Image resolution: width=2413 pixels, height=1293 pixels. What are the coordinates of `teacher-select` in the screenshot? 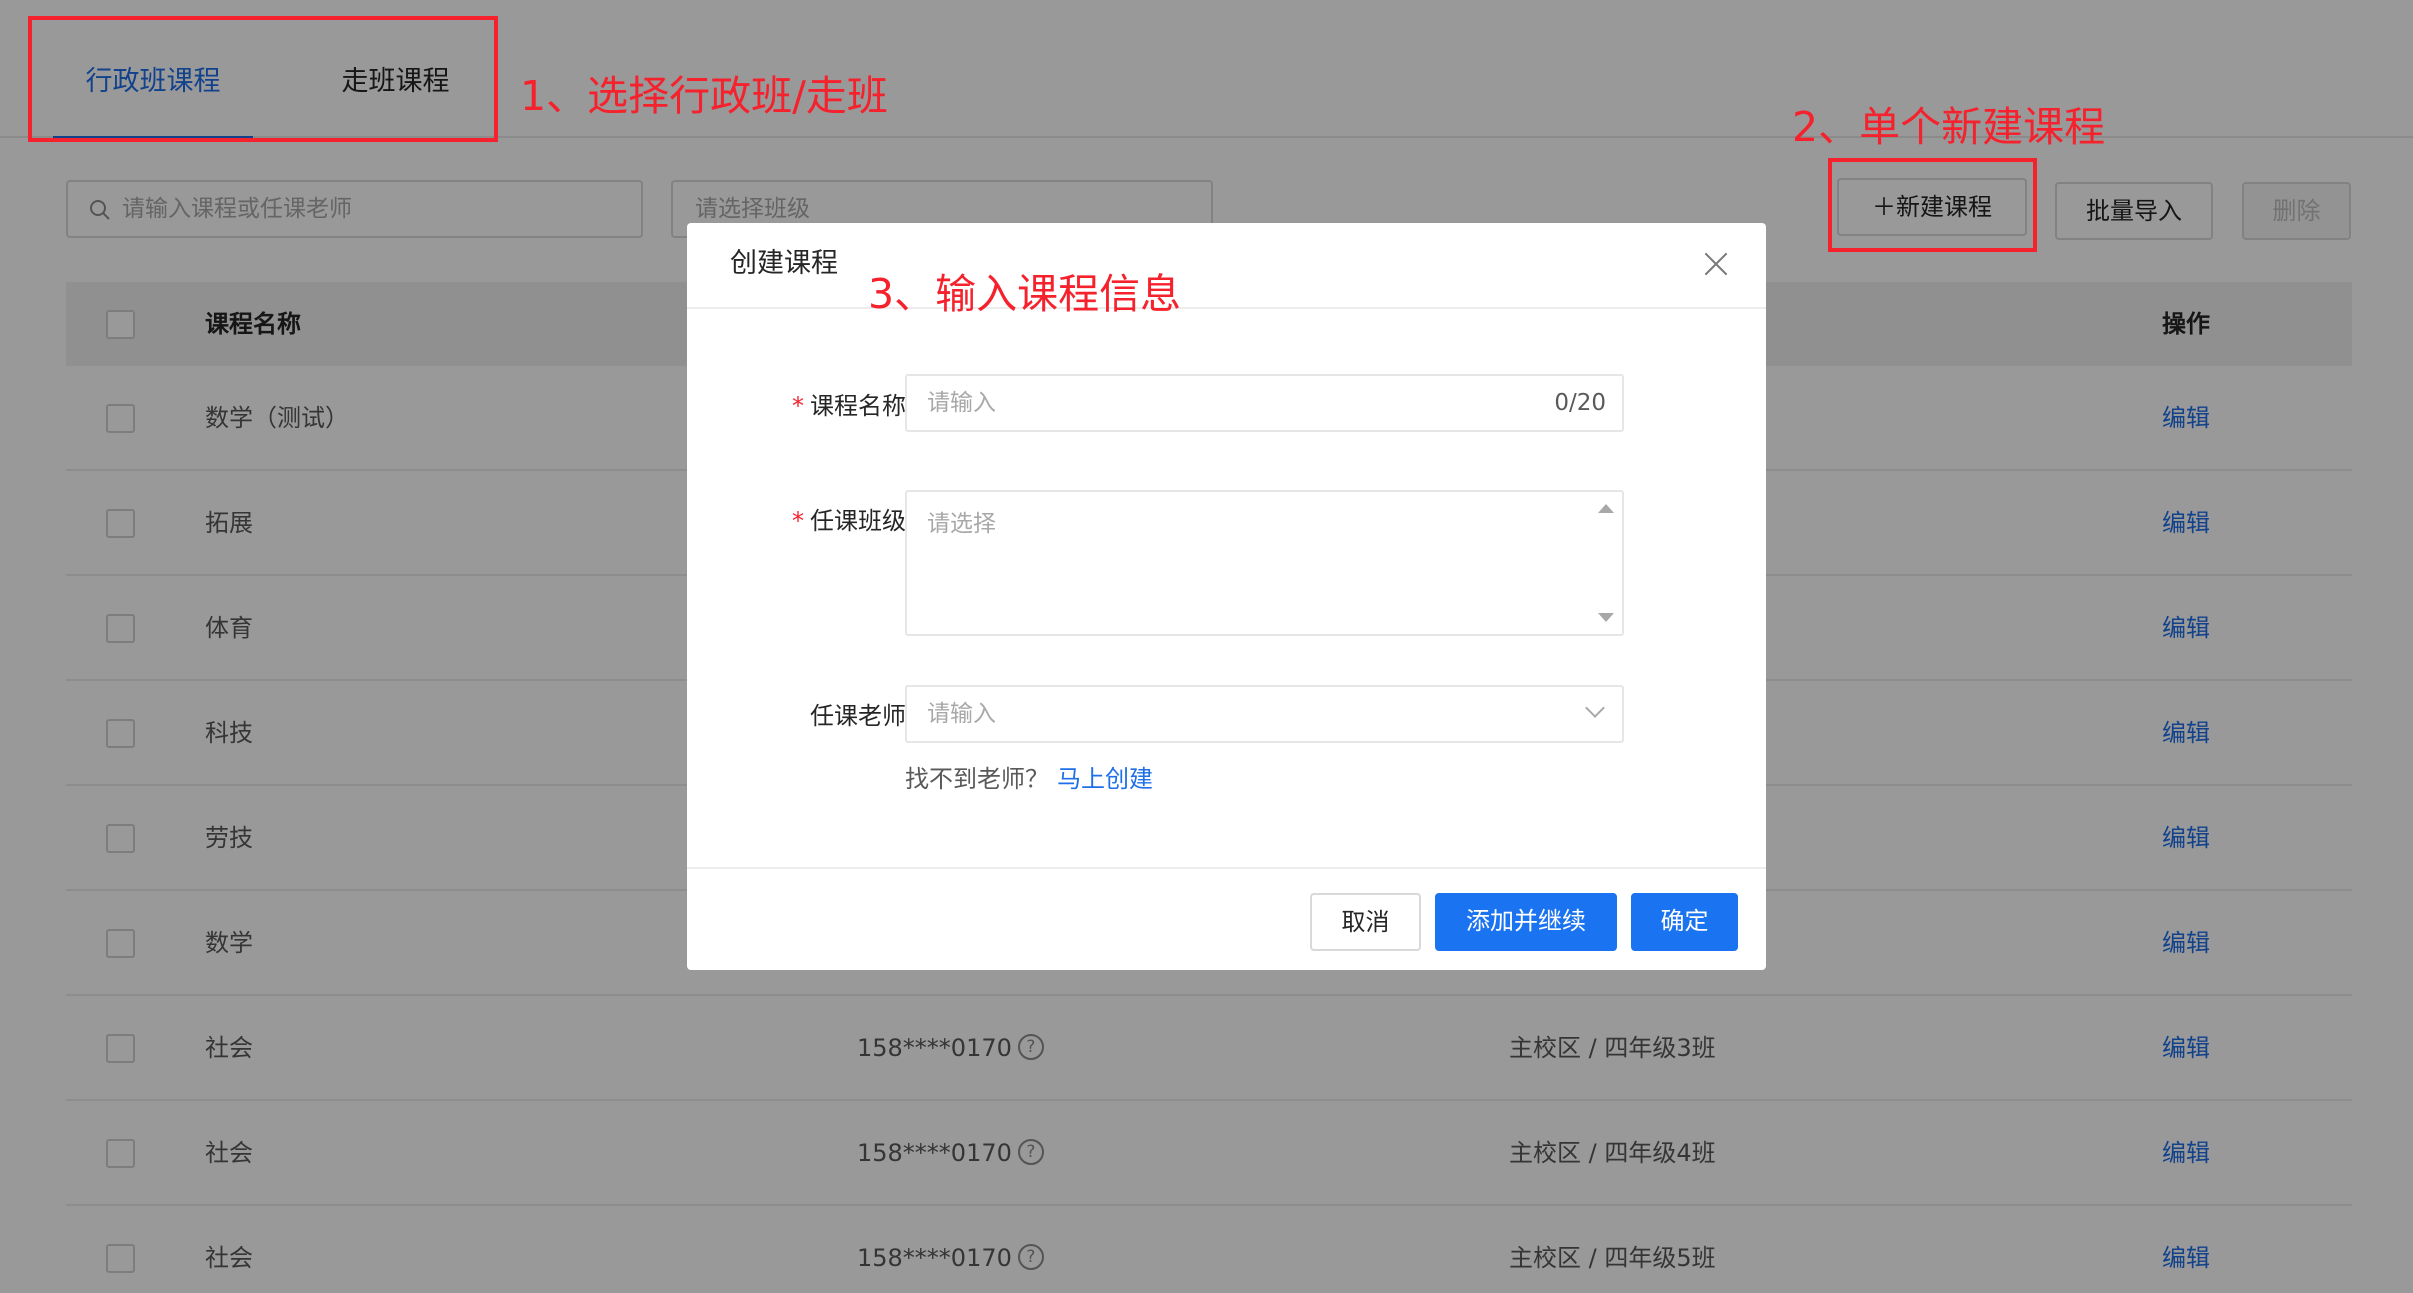 It's located at (1264, 714).